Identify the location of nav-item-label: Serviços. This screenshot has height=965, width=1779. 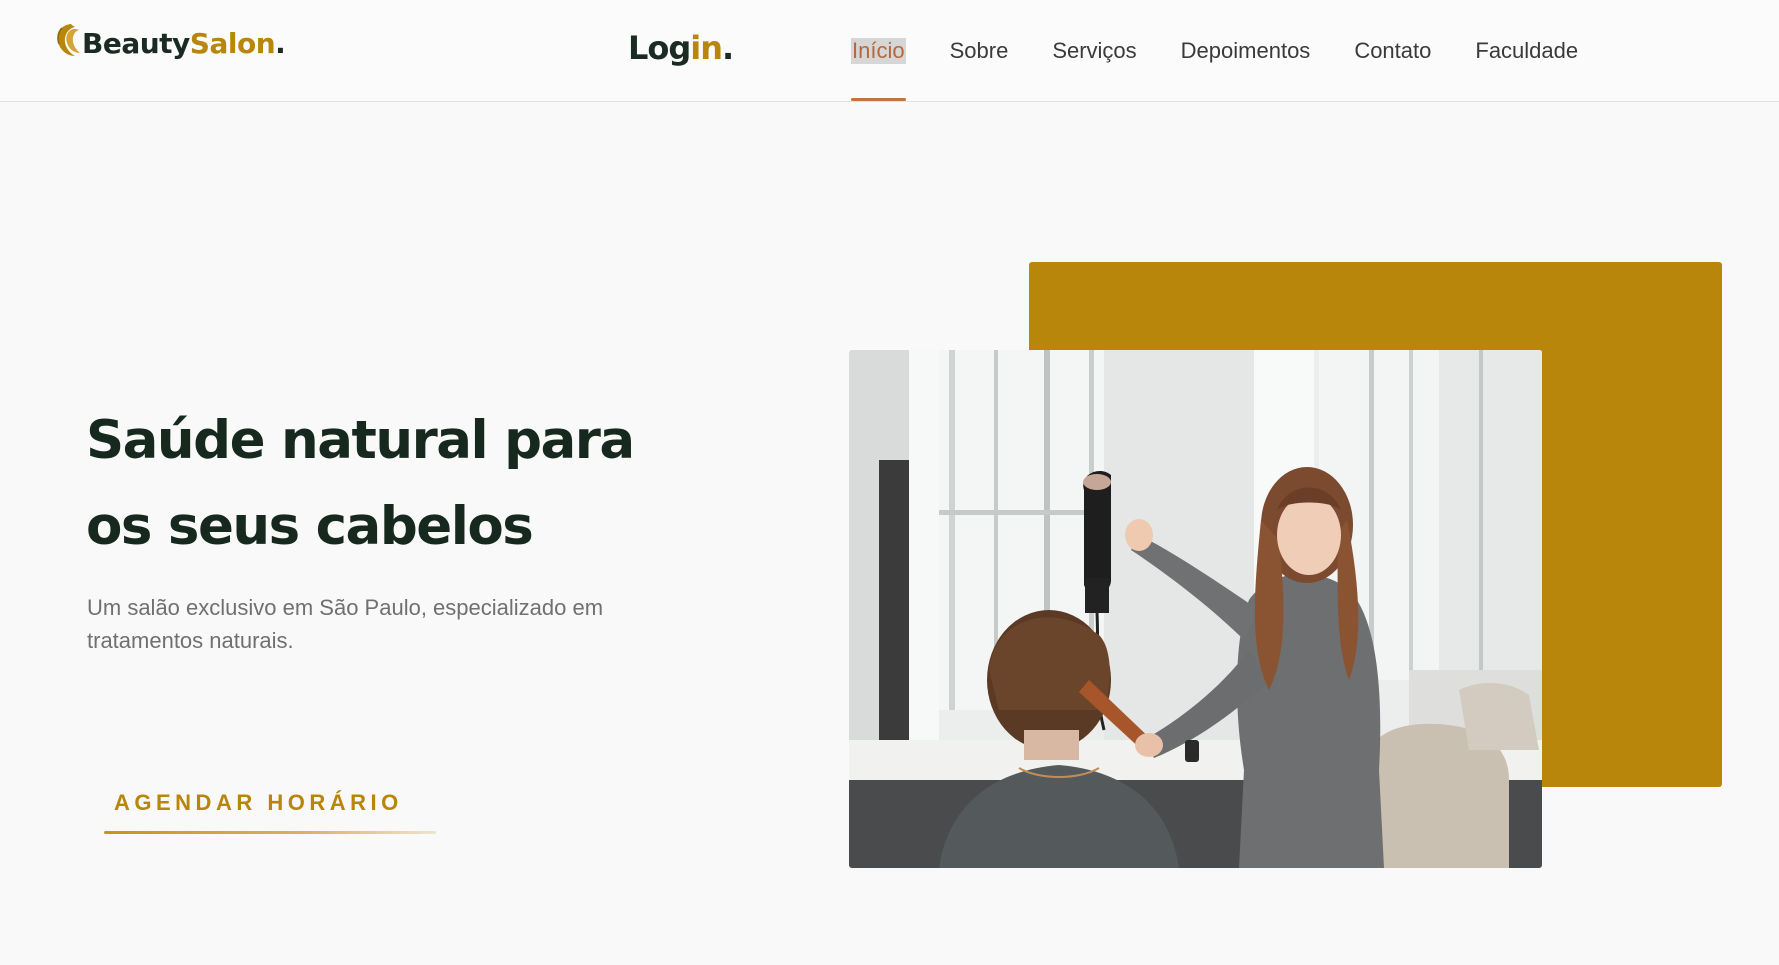
(1094, 50).